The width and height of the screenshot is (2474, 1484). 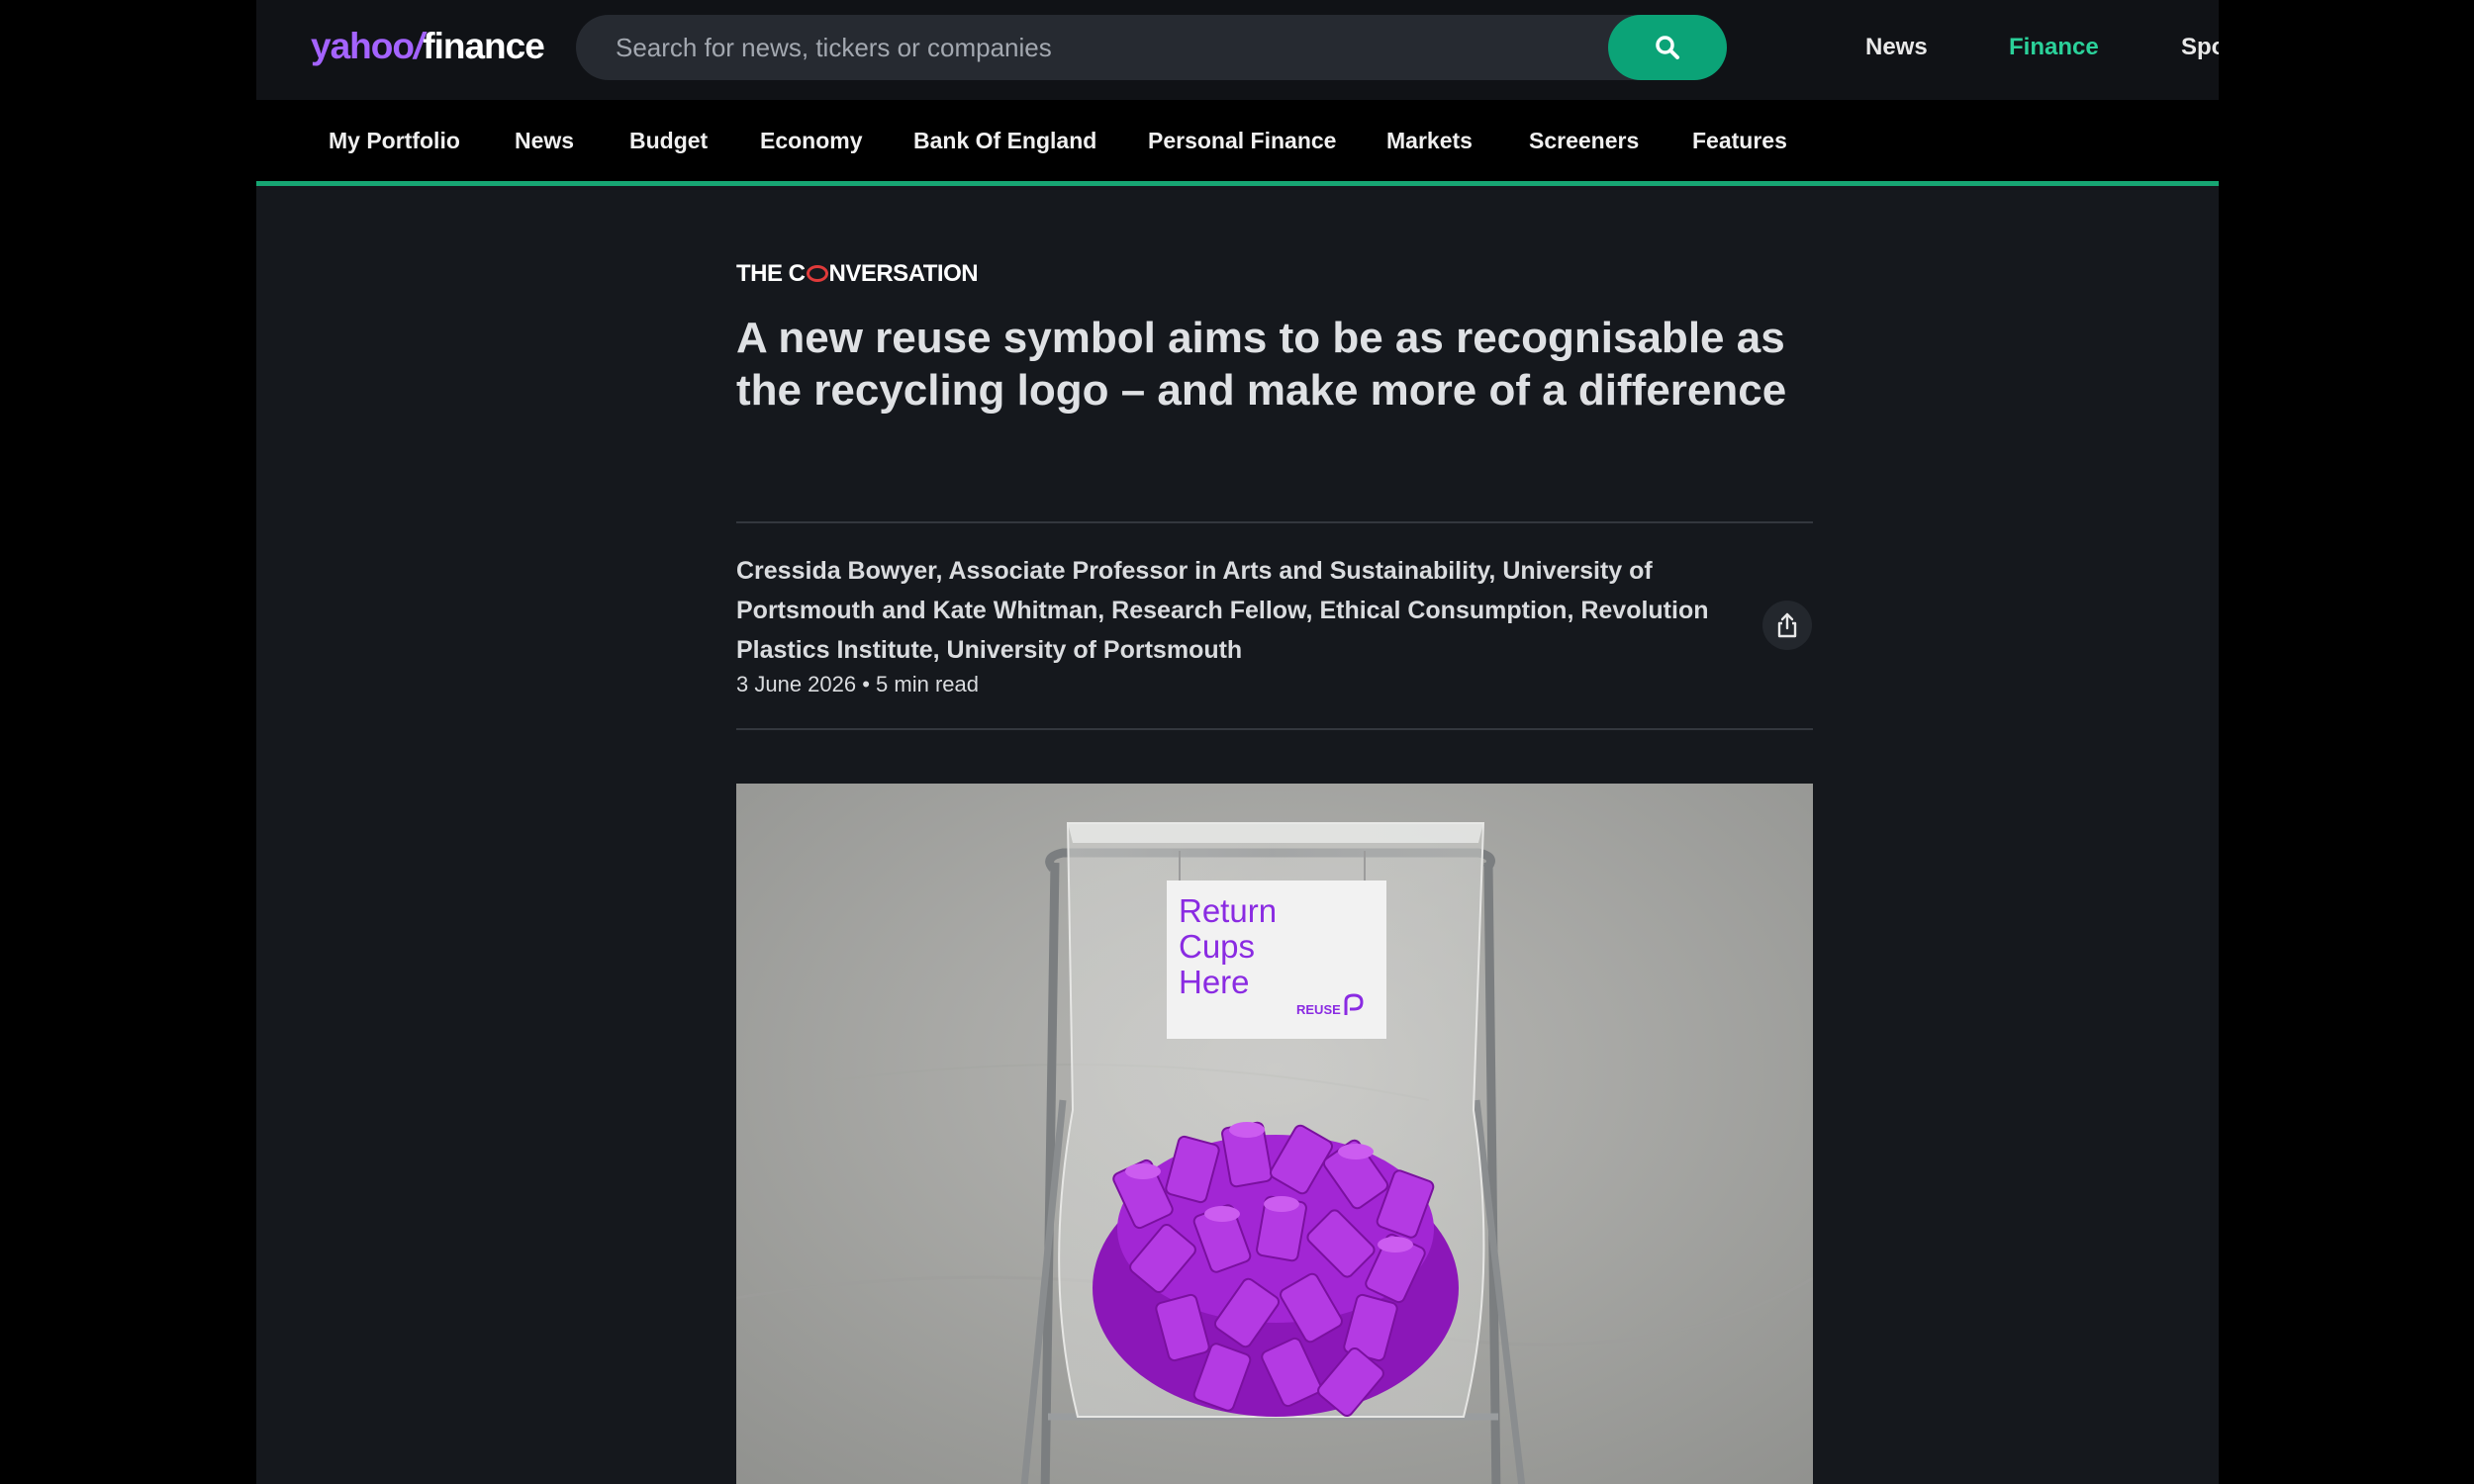 What do you see at coordinates (1584, 140) in the screenshot?
I see `subnav-screeners: Screeners` at bounding box center [1584, 140].